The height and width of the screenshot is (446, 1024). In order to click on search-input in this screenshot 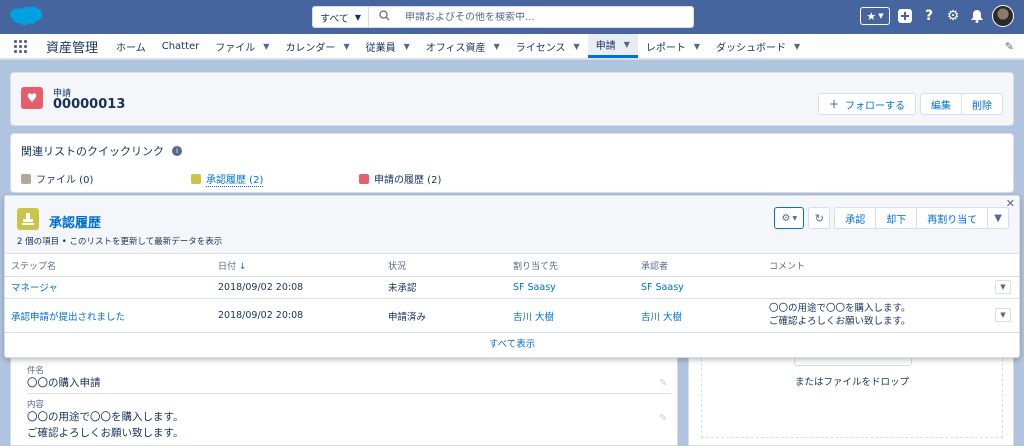, I will do `click(545, 17)`.